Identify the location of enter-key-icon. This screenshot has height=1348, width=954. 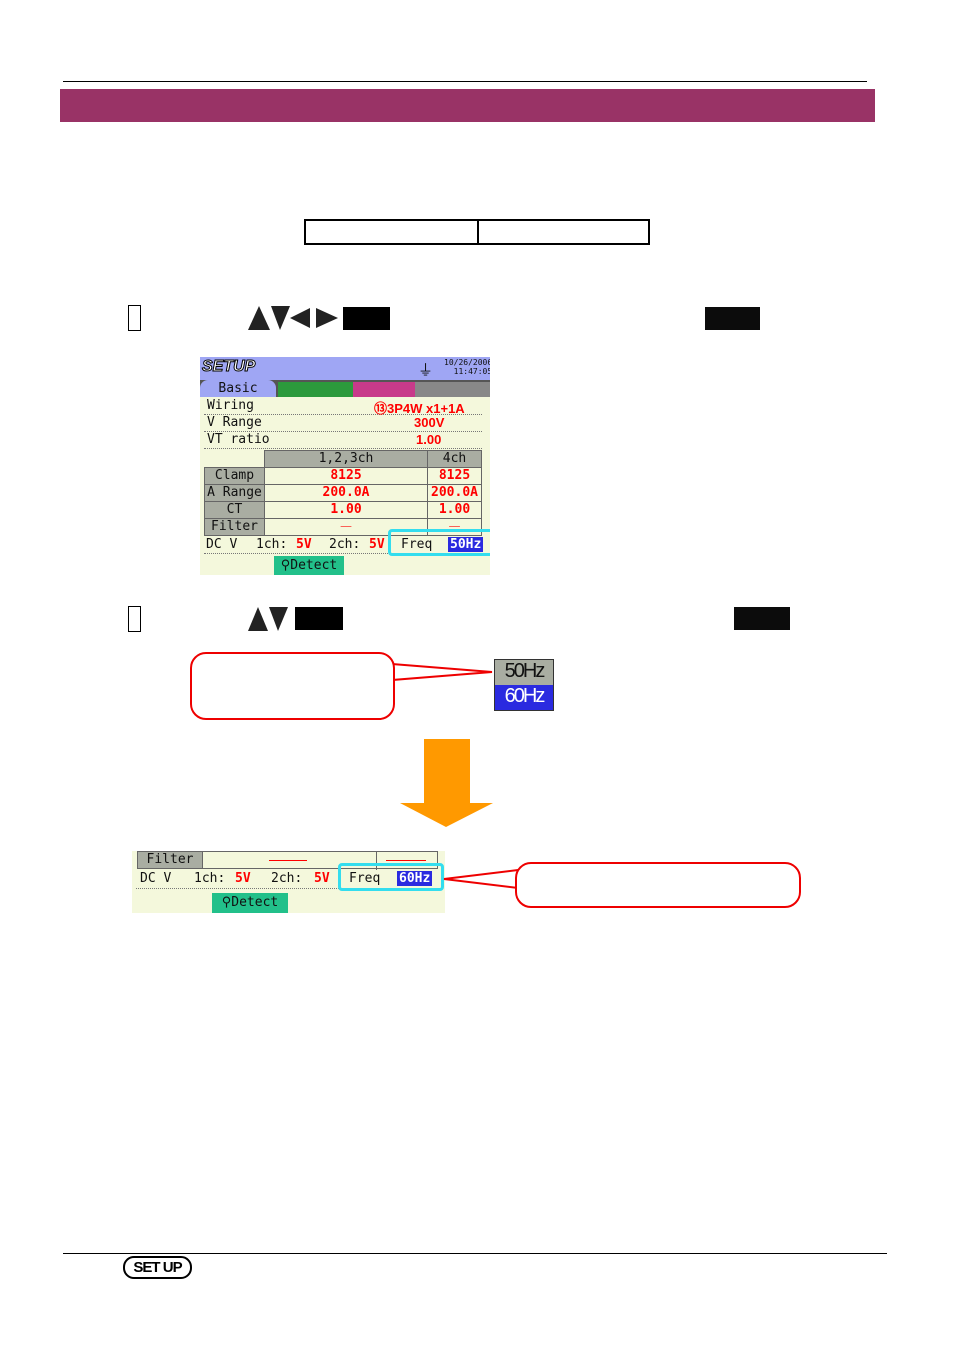
(366, 318).